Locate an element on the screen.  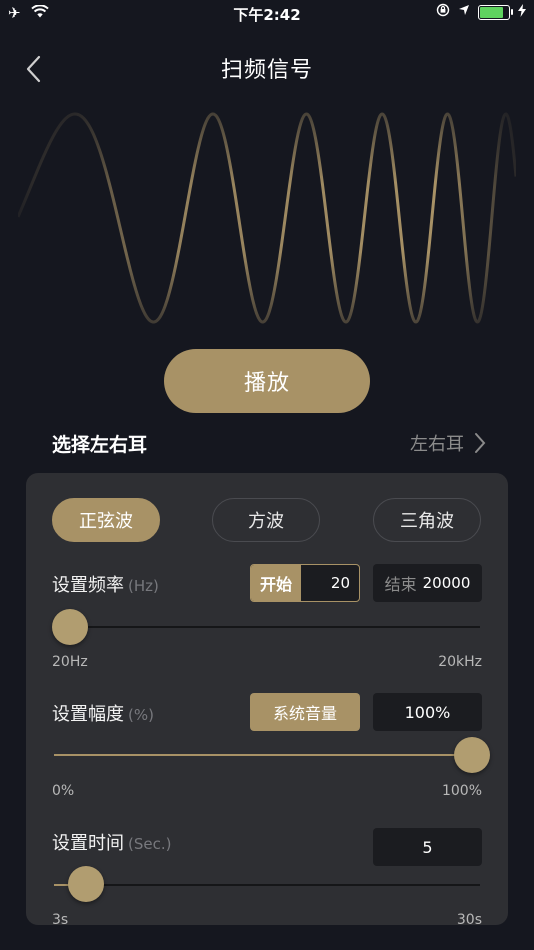
frequency-slider-thumb is located at coordinates (70, 627).